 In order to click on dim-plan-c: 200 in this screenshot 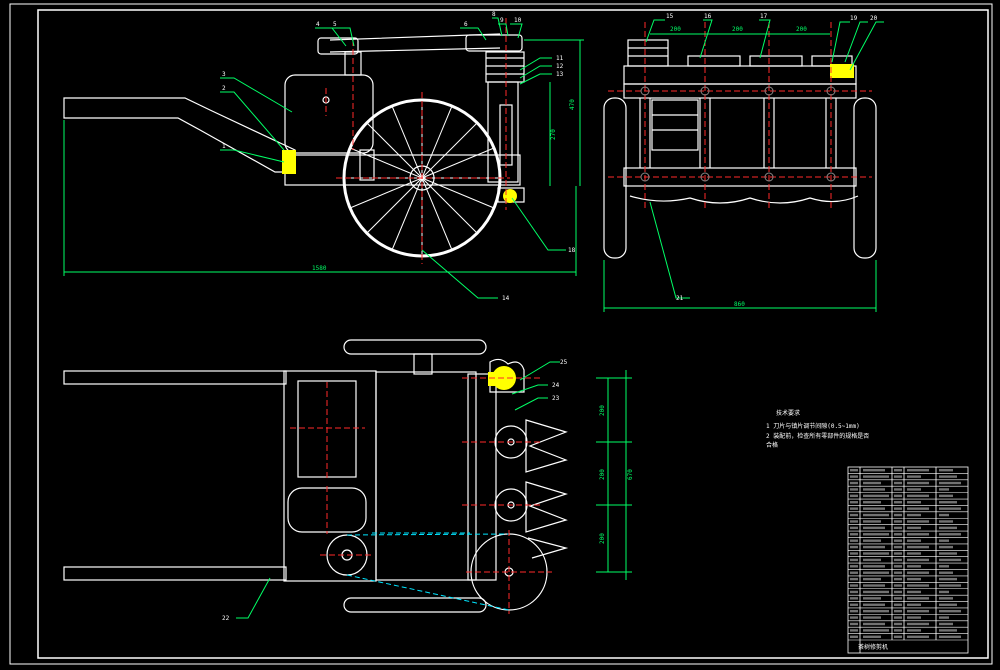, I will do `click(602, 538)`.